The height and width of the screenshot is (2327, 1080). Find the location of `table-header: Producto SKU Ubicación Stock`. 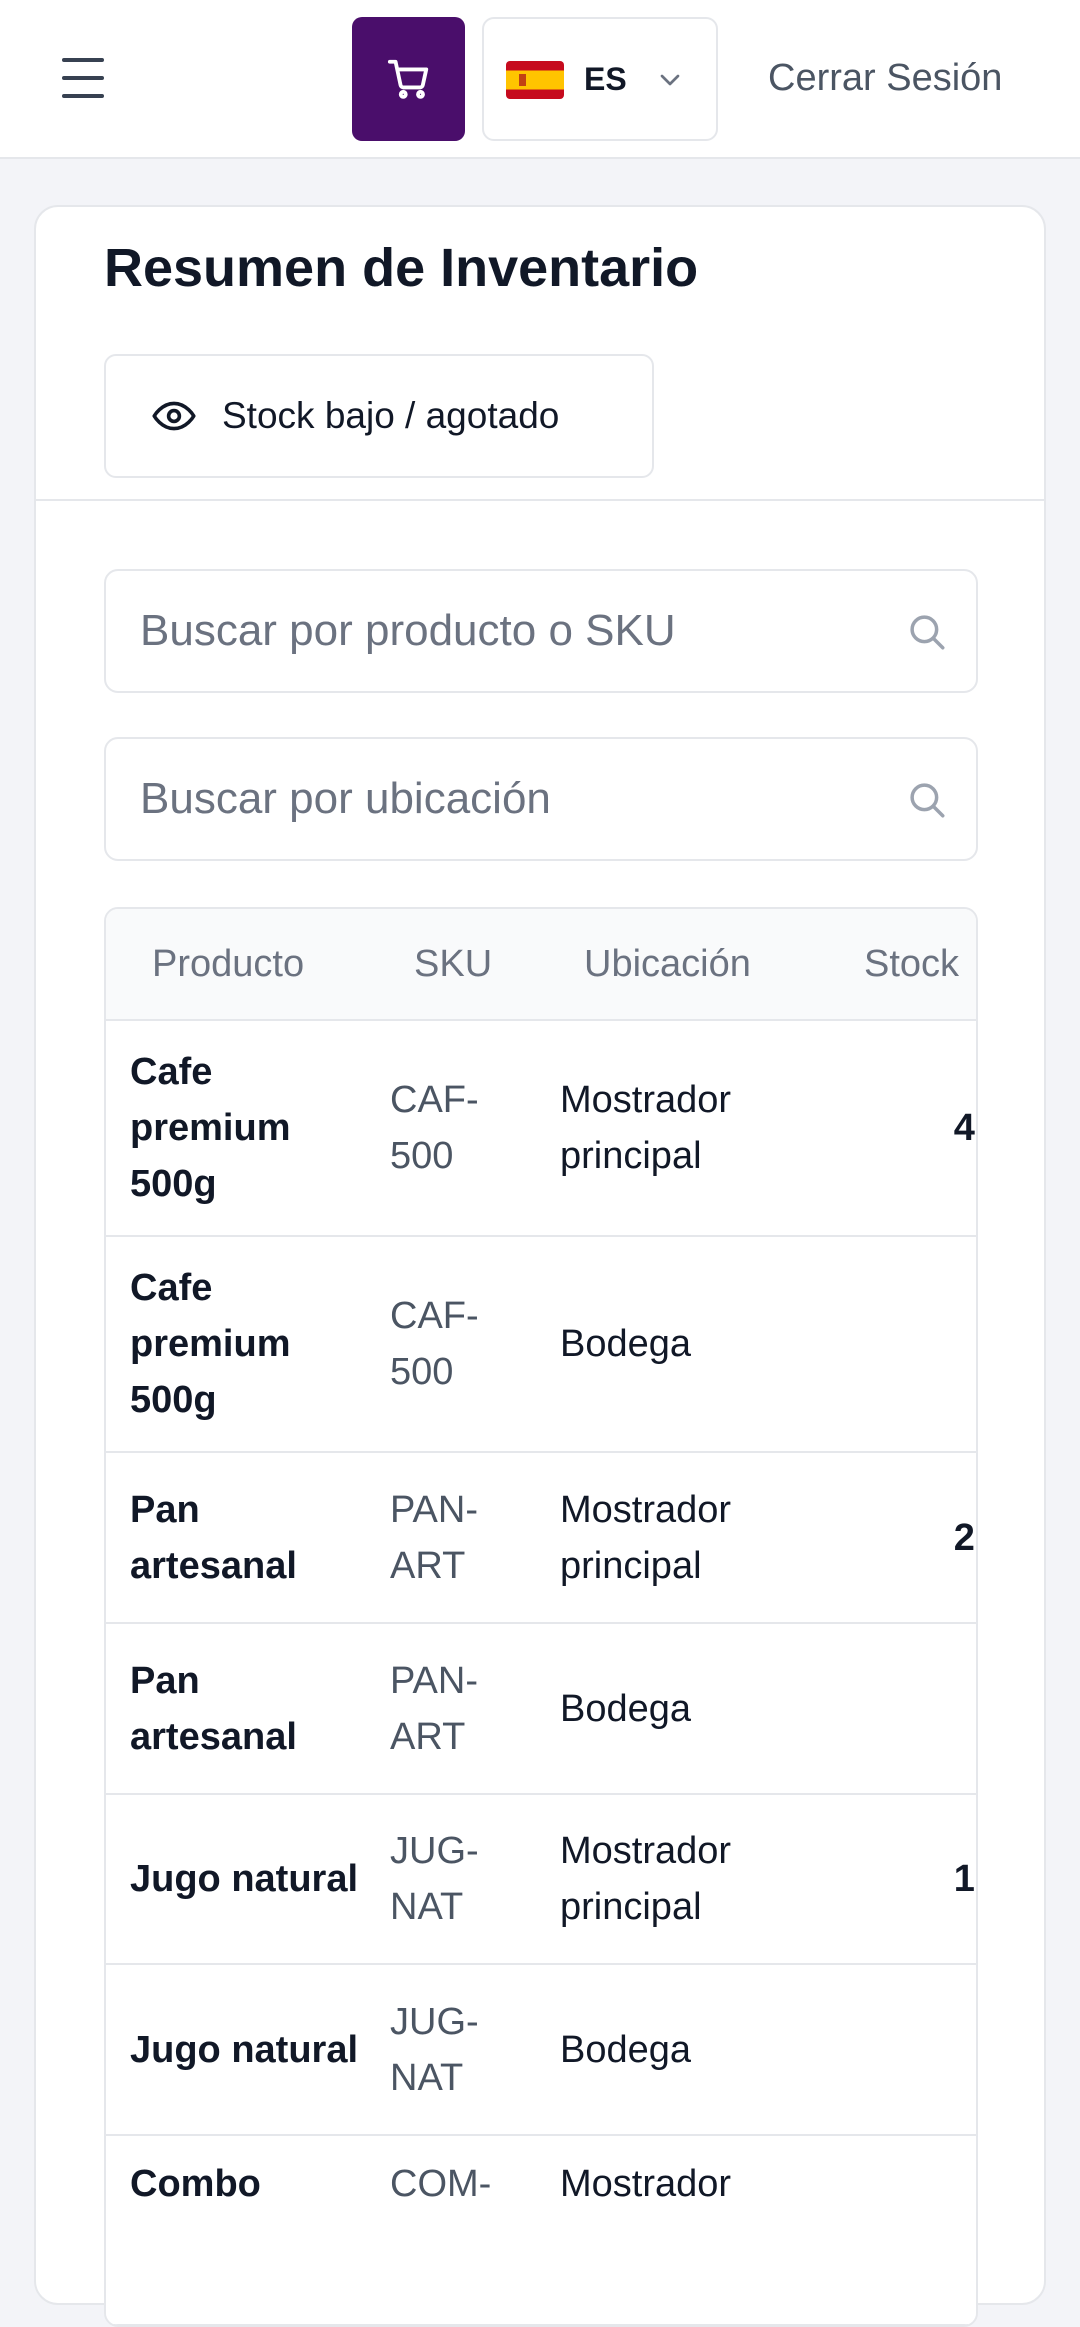

table-header: Producto SKU Ubicación Stock is located at coordinates (541, 965).